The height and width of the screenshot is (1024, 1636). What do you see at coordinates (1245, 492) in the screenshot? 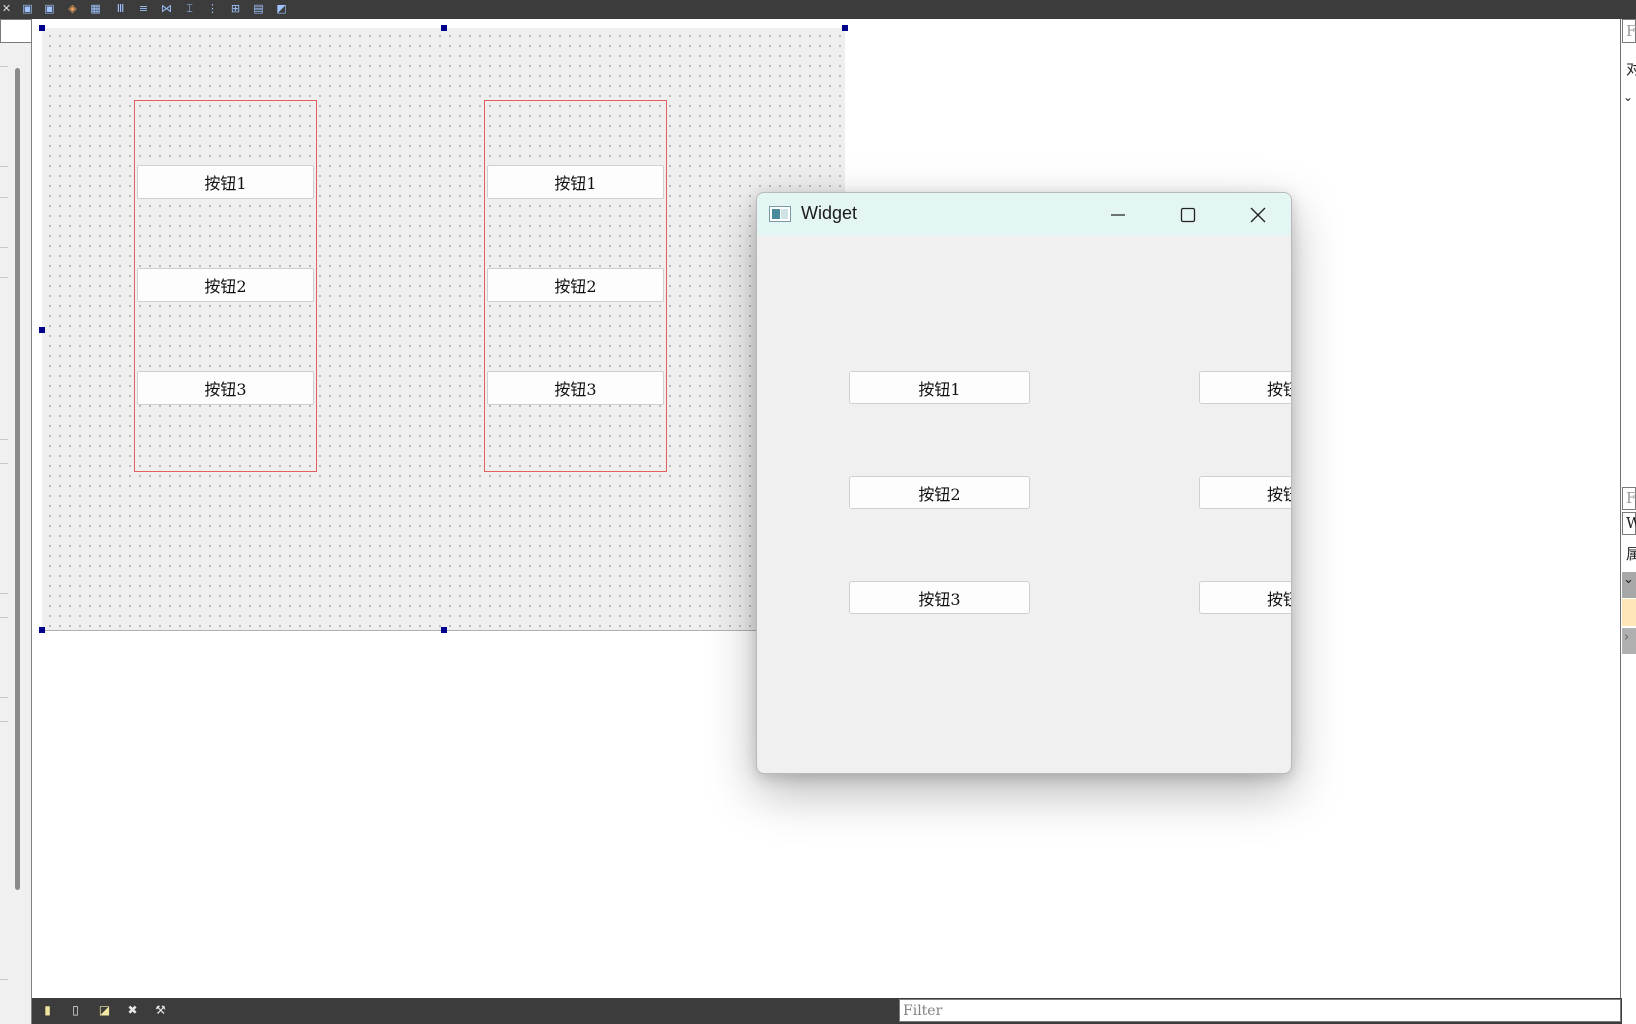
I see `preview-button-2: 按钮` at bounding box center [1245, 492].